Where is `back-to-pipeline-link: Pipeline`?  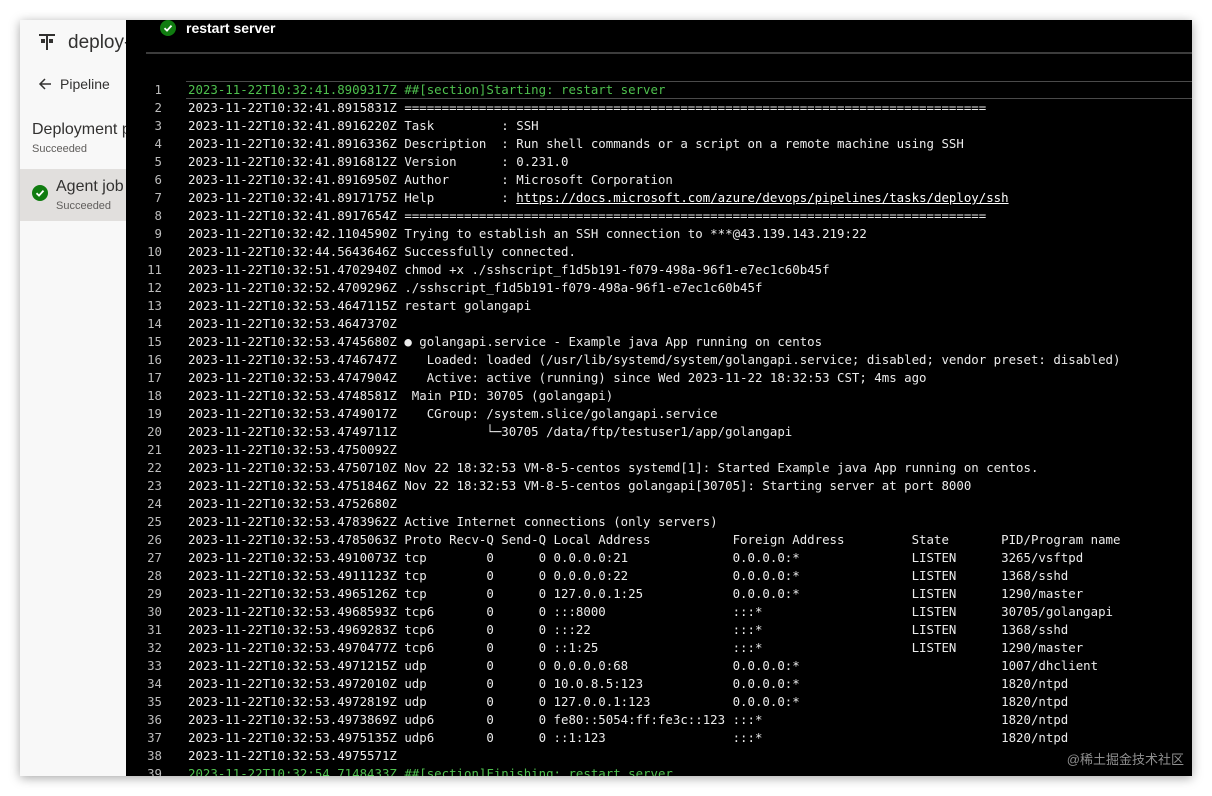 back-to-pipeline-link: Pipeline is located at coordinates (74, 84).